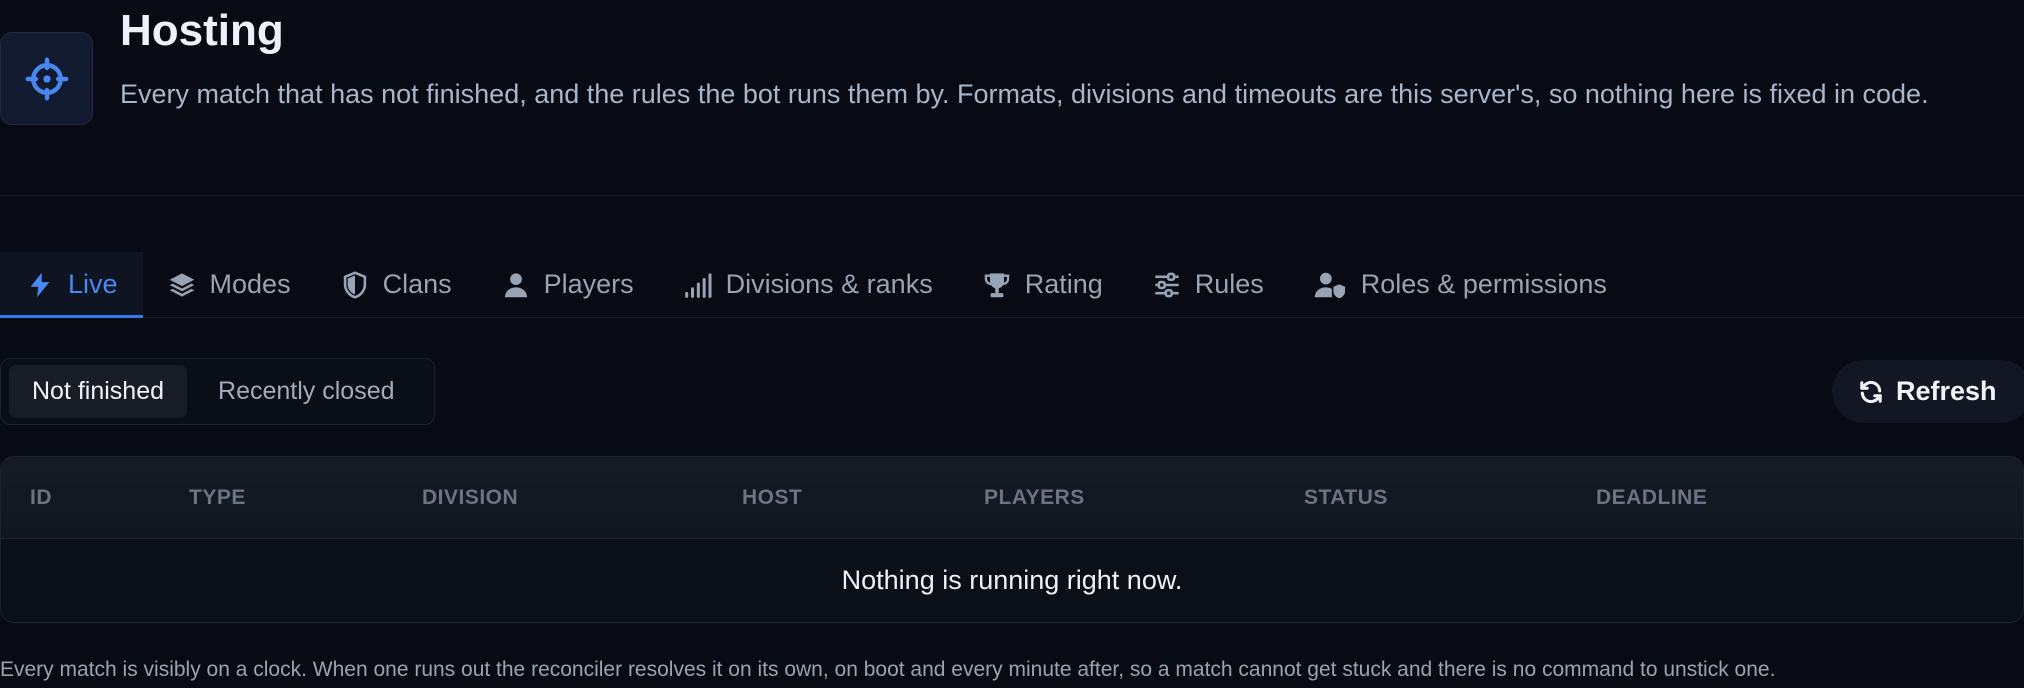 The width and height of the screenshot is (2024, 688). I want to click on tab-label: Rules, so click(1229, 284).